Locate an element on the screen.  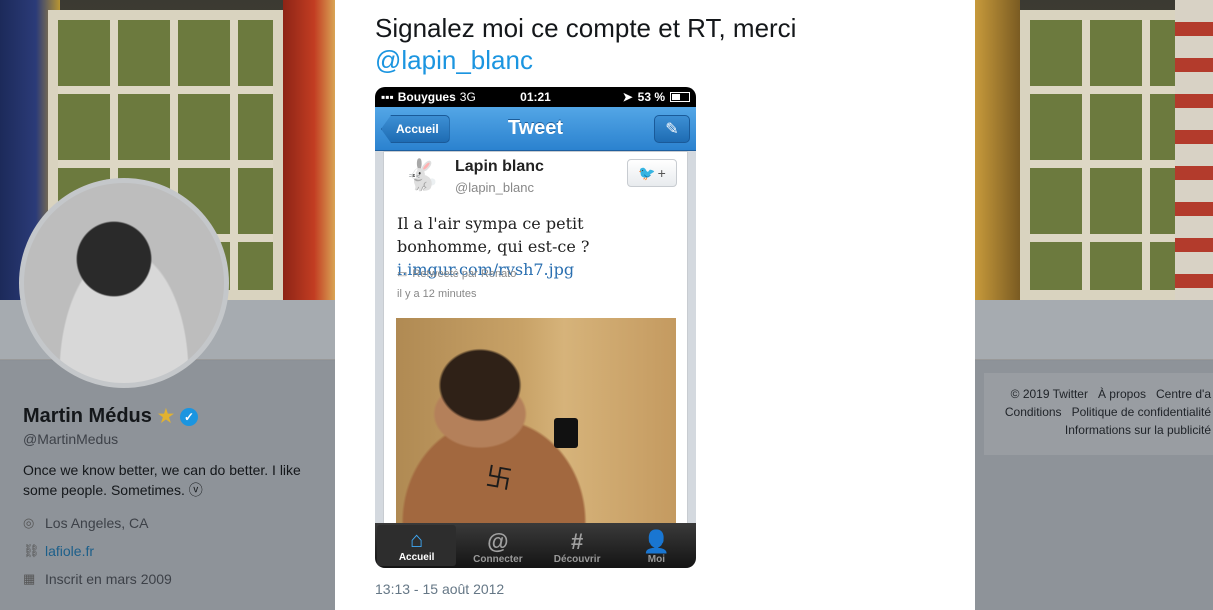
phone-nav-title: Tweet is located at coordinates (535, 128).